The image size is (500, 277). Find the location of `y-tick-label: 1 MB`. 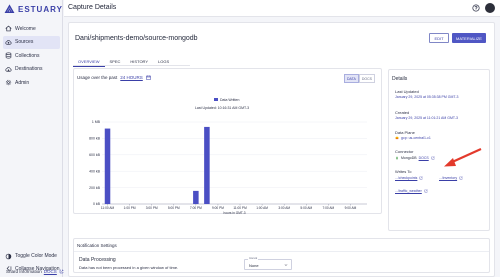

y-tick-label: 1 MB is located at coordinates (96, 122).